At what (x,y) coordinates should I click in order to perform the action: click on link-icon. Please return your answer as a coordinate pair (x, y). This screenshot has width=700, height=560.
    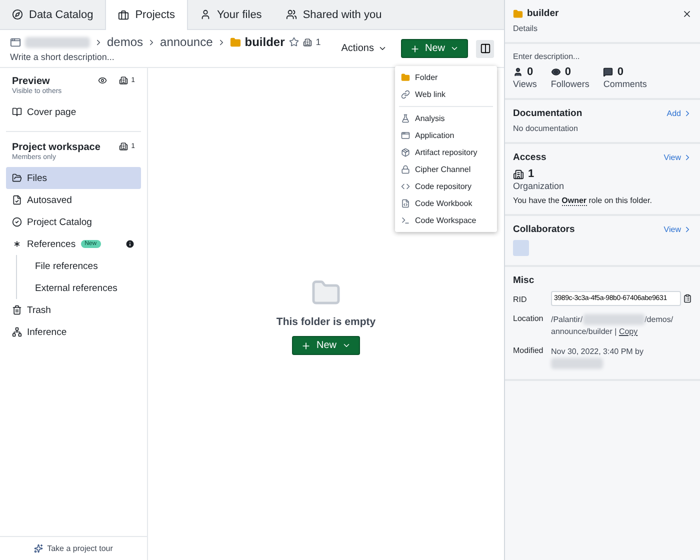
    Looking at the image, I should click on (405, 94).